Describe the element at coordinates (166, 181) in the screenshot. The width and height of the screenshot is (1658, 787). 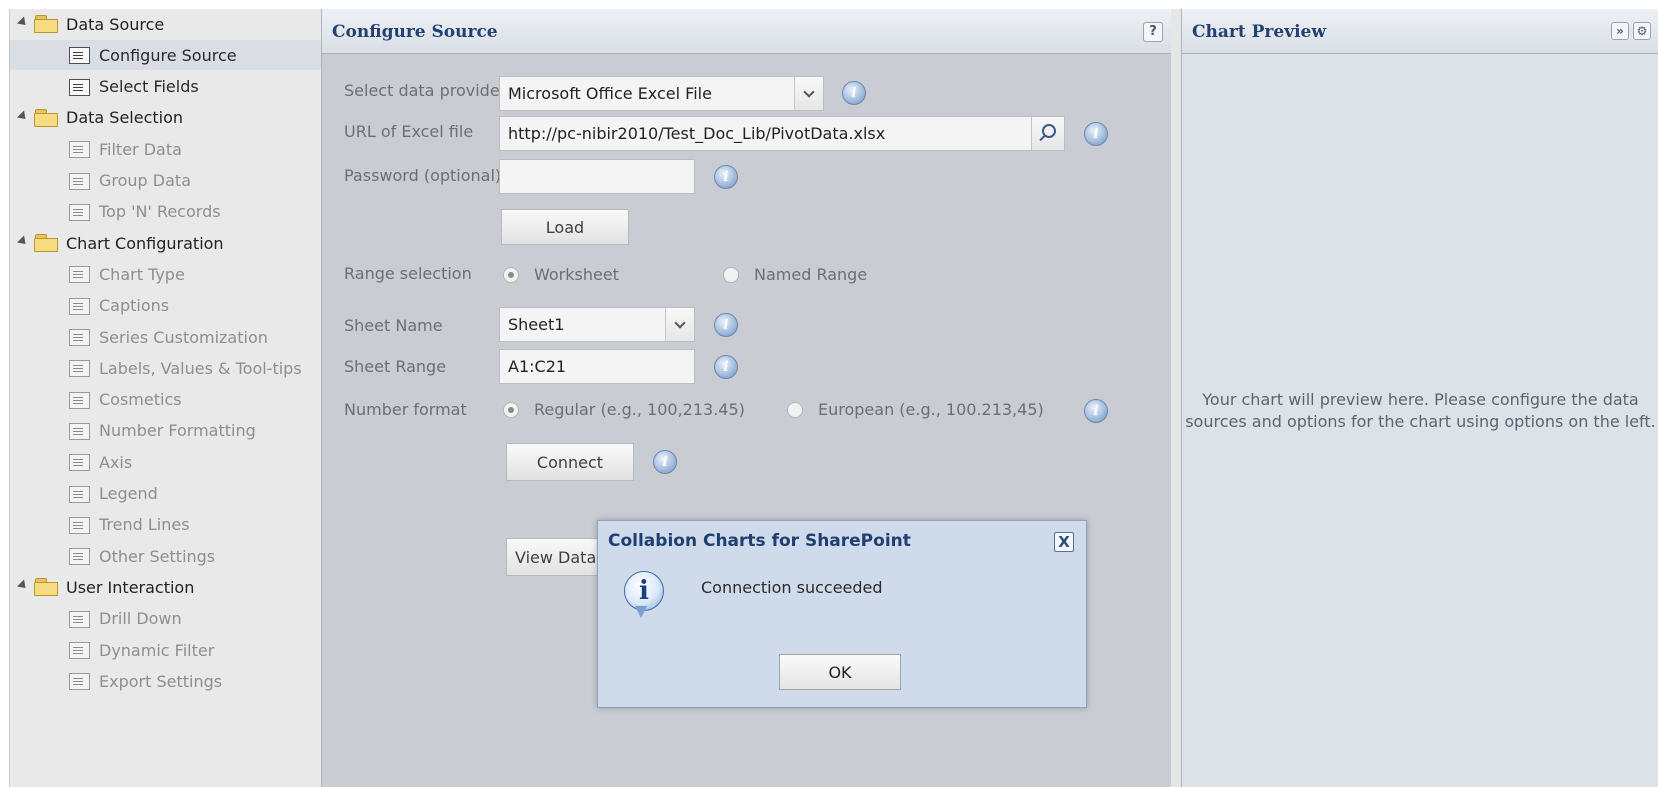
I see `tree-item-group-data: Group Data` at that location.